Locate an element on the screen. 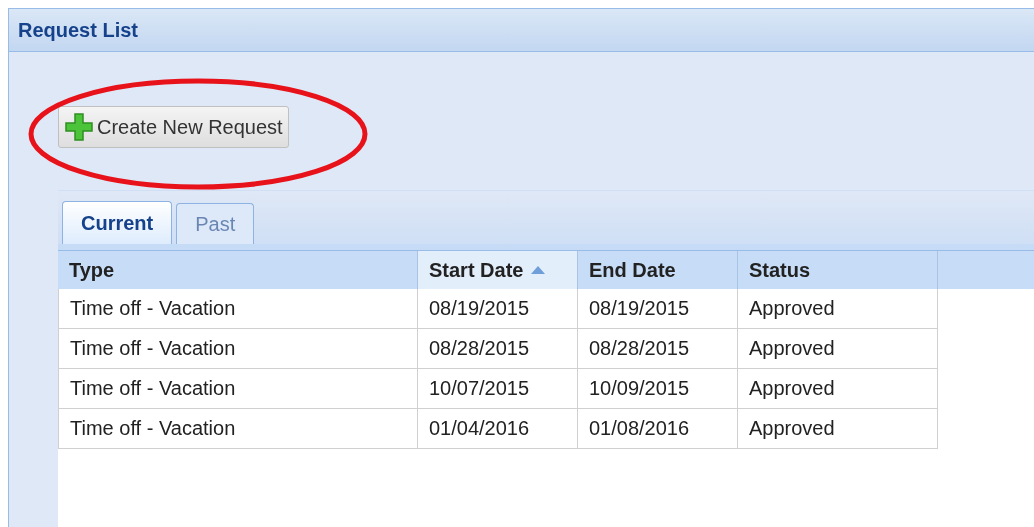 This screenshot has height=527, width=1034. table-cell: 01/08/2016 is located at coordinates (658, 429).